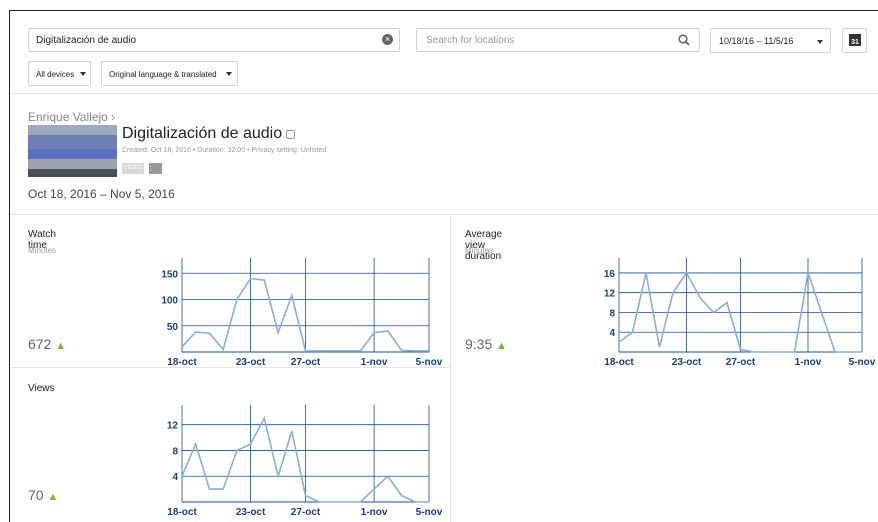  I want to click on x-tick-label: 27-oct, so click(306, 512).